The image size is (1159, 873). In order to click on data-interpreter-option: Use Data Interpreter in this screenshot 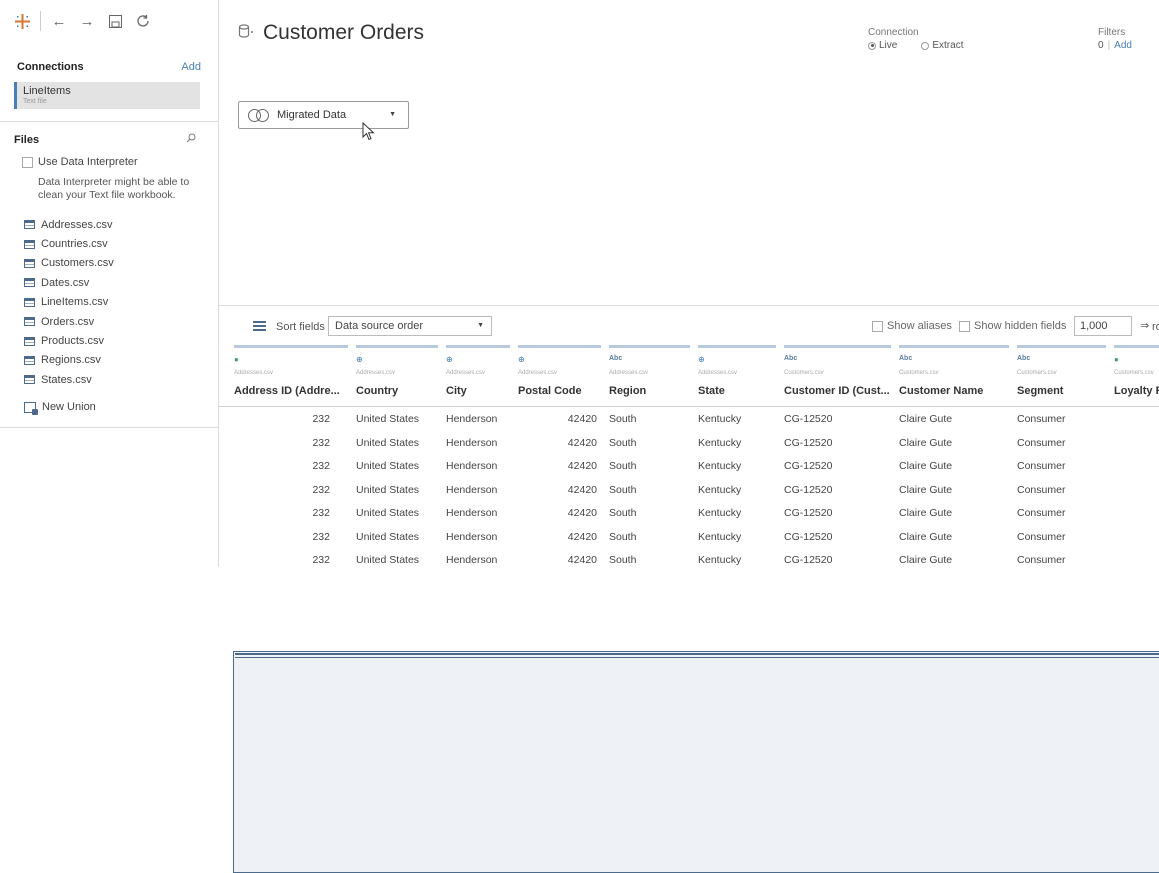, I will do `click(80, 162)`.